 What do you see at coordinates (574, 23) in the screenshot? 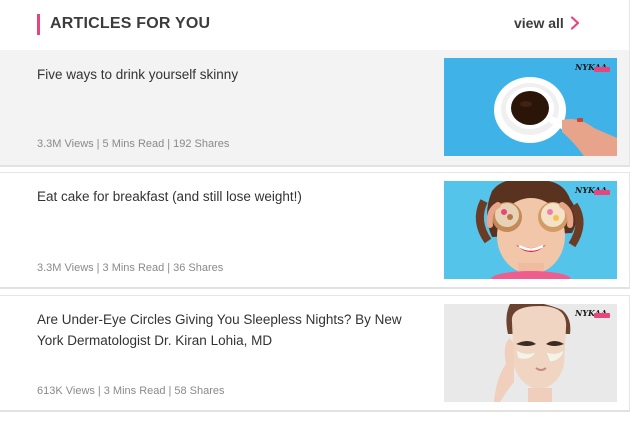
I see `chevron-right-icon` at bounding box center [574, 23].